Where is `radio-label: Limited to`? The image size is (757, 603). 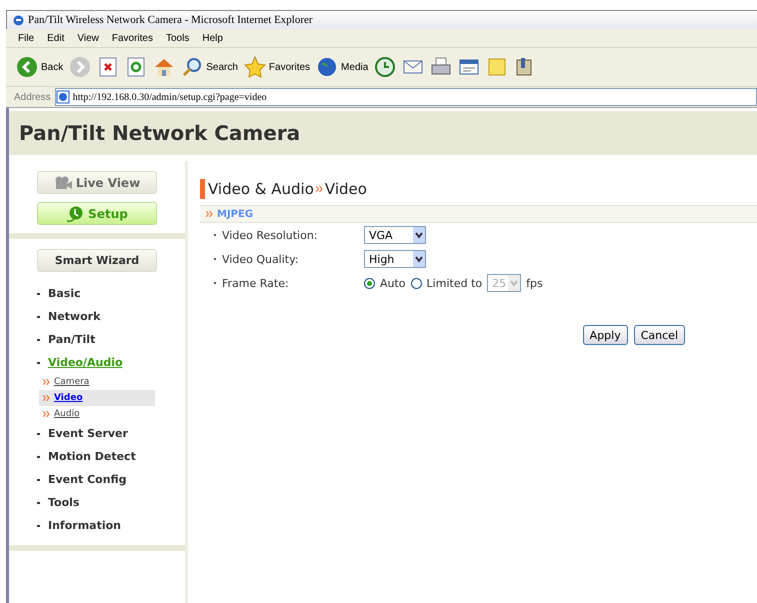
radio-label: Limited to is located at coordinates (454, 283).